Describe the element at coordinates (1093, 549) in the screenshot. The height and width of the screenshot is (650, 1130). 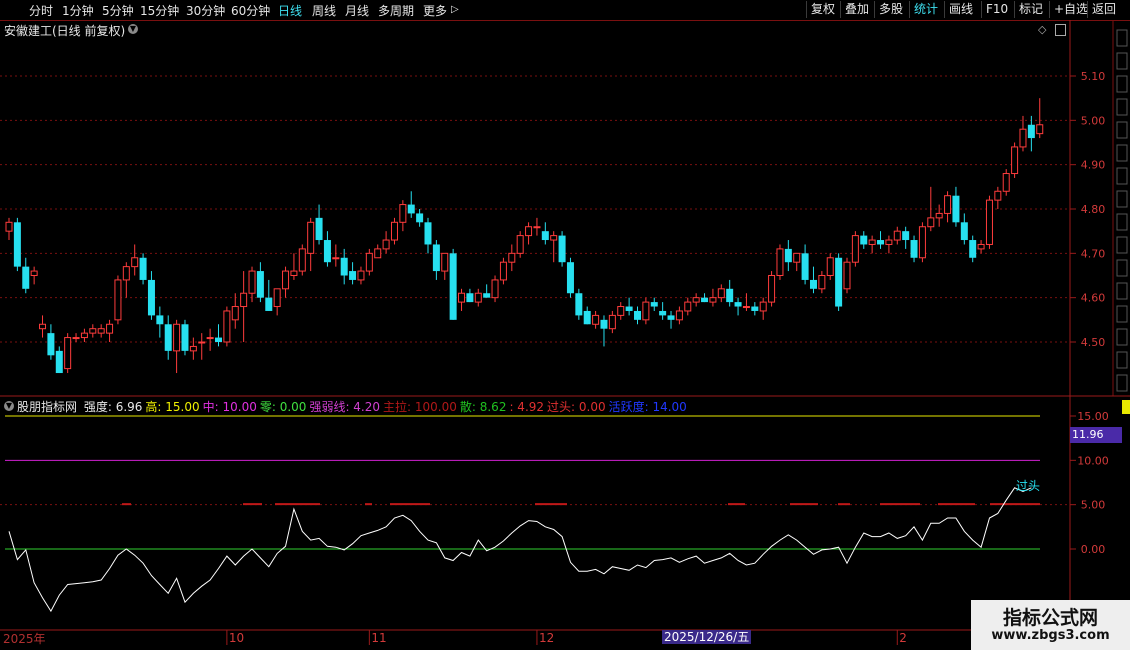
I see `indicator-tick-label: 0.00` at that location.